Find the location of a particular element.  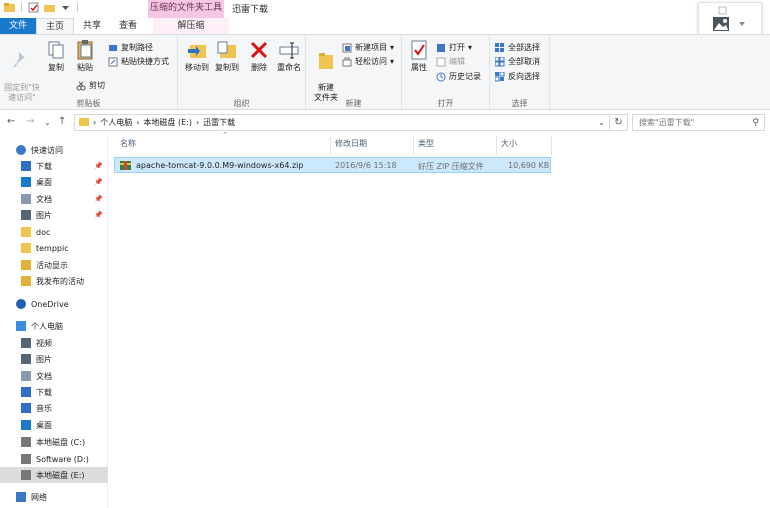

customize-qat-icon is located at coordinates (65, 7).